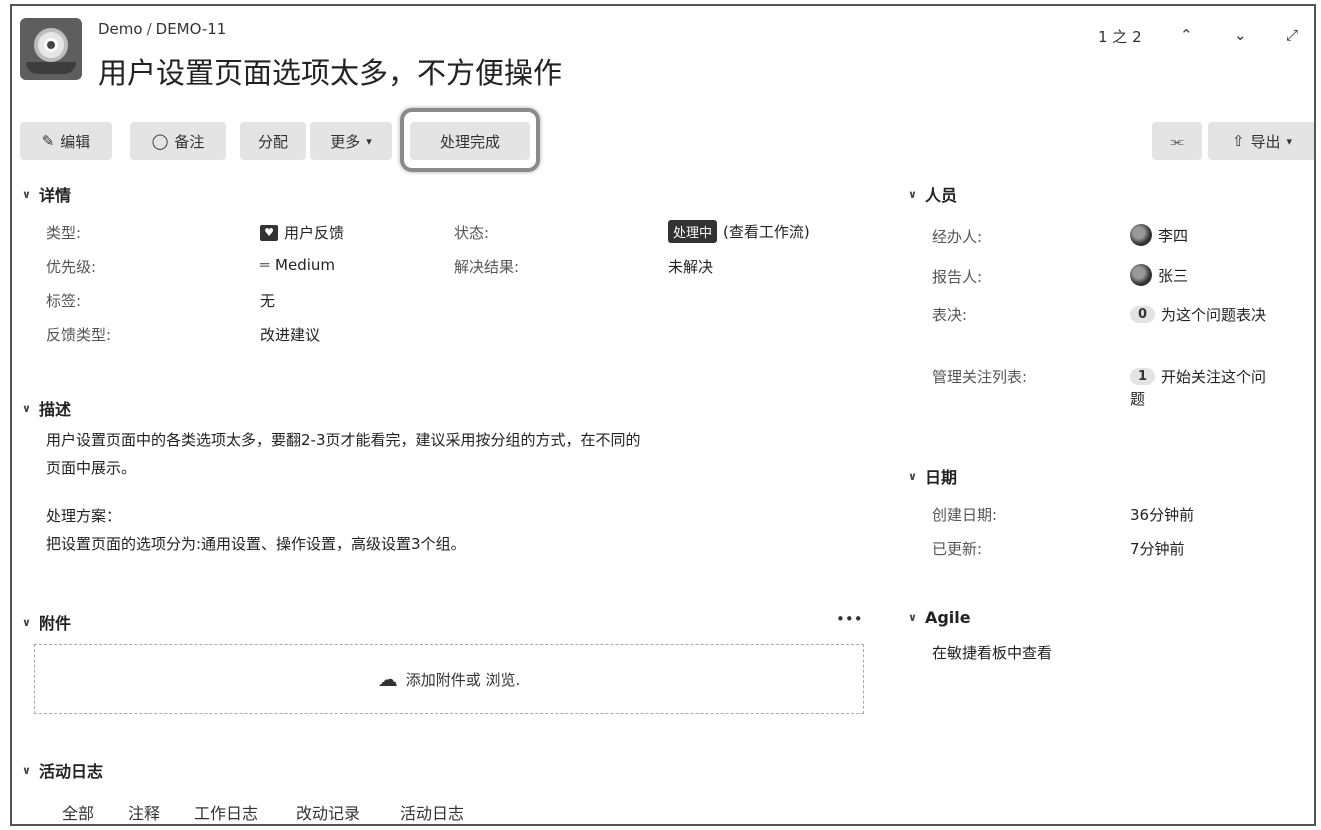 This screenshot has height=830, width=1321. What do you see at coordinates (120, 29) in the screenshot?
I see `breadcrumb-project: Demo` at bounding box center [120, 29].